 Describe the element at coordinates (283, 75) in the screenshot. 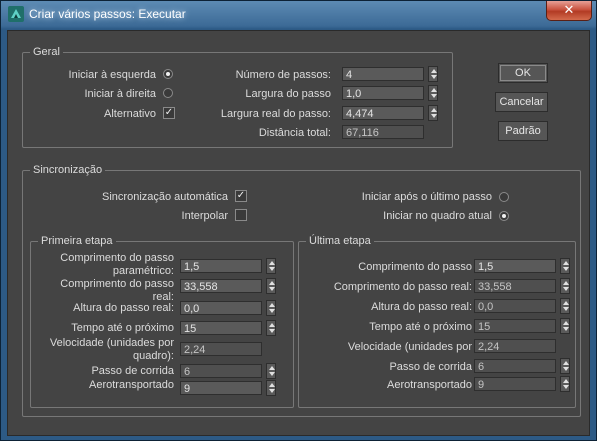

I see `num-steps-label: Número de passos:` at that location.